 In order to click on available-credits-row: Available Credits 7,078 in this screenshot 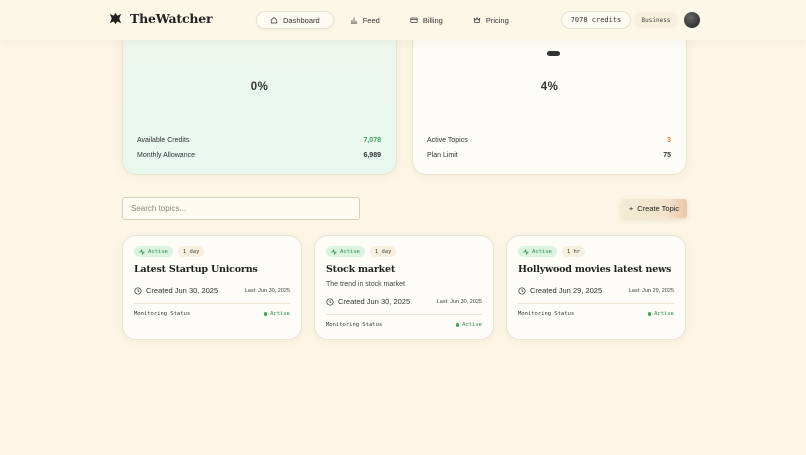, I will do `click(259, 140)`.